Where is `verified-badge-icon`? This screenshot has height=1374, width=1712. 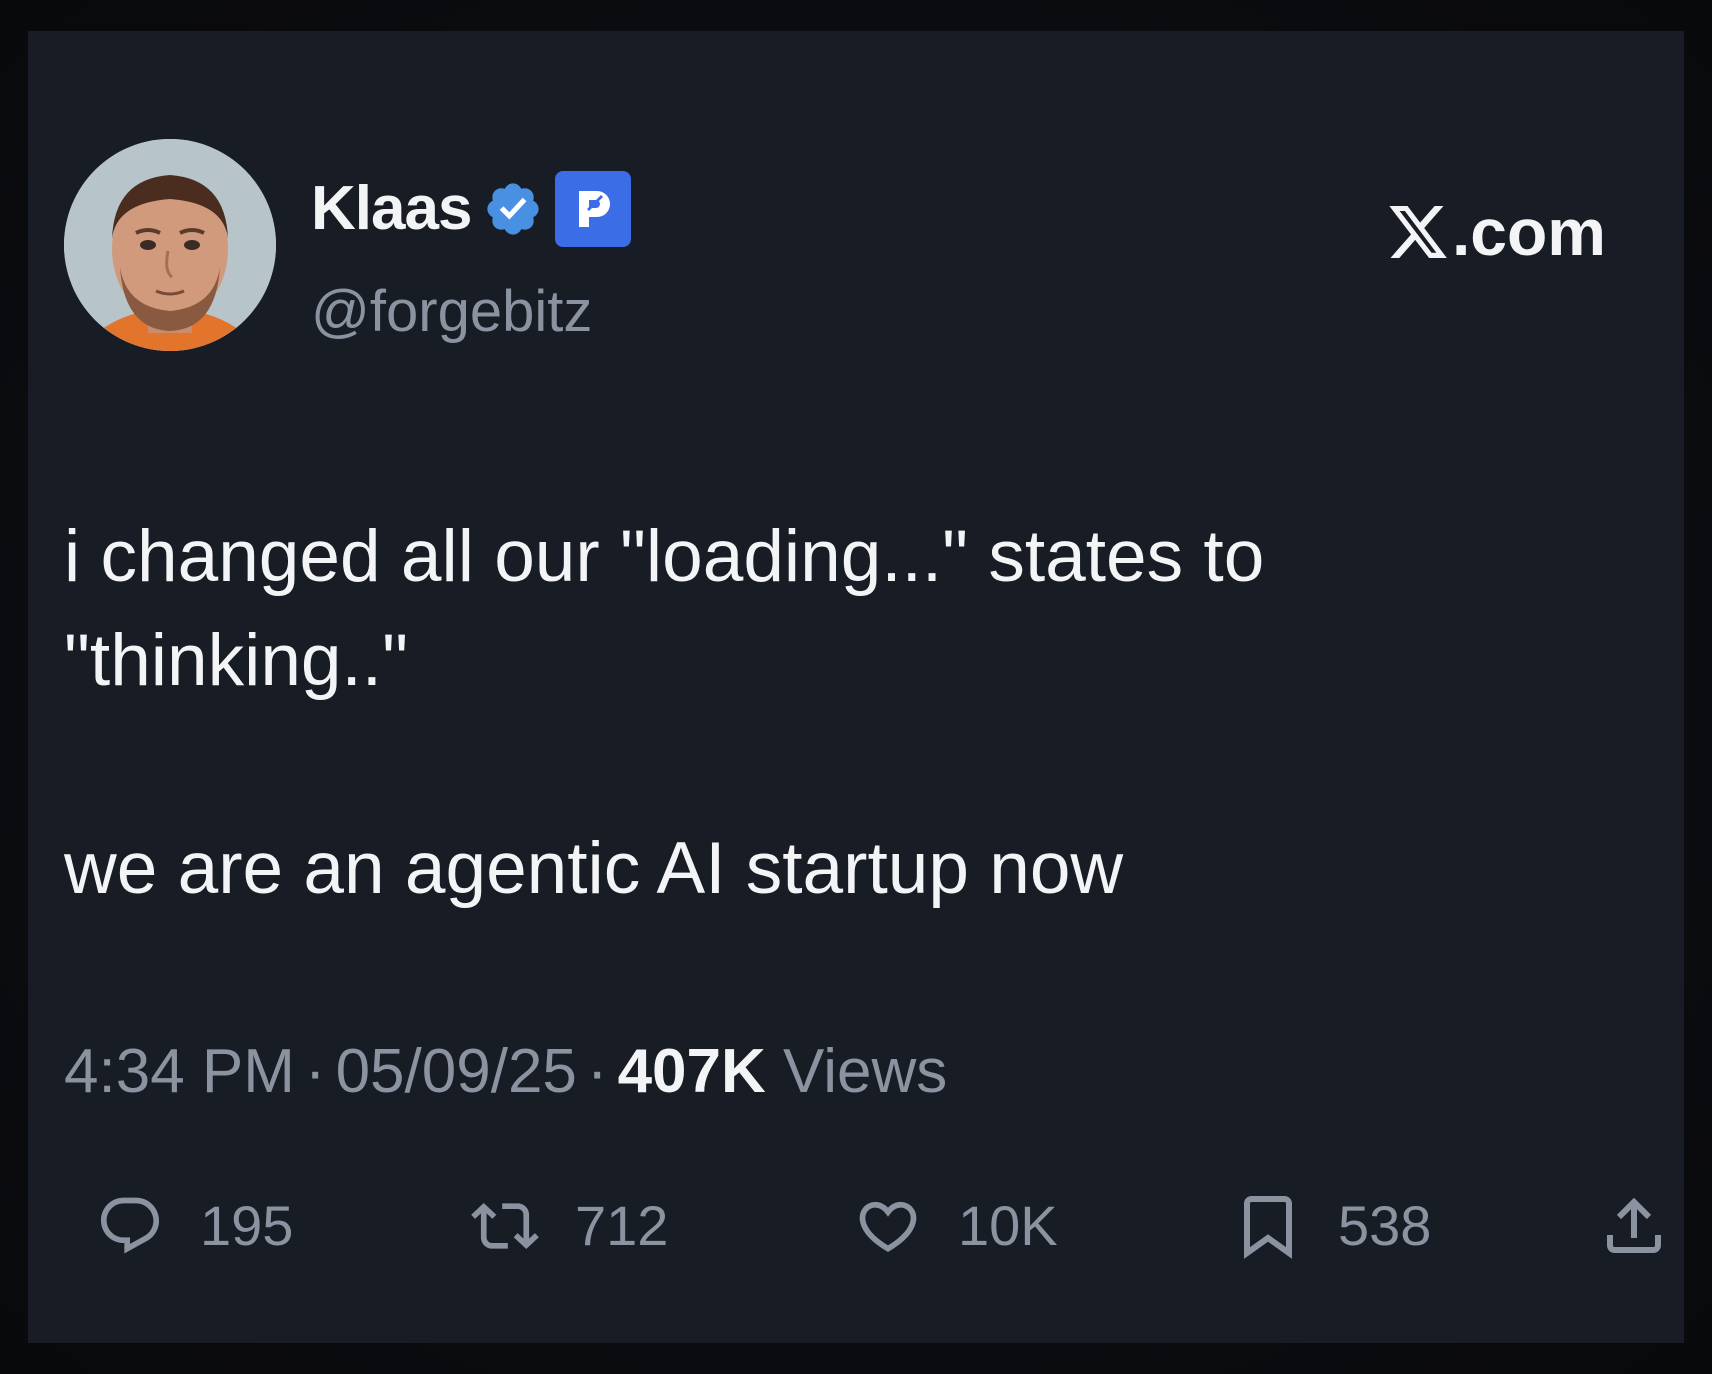 verified-badge-icon is located at coordinates (513, 209).